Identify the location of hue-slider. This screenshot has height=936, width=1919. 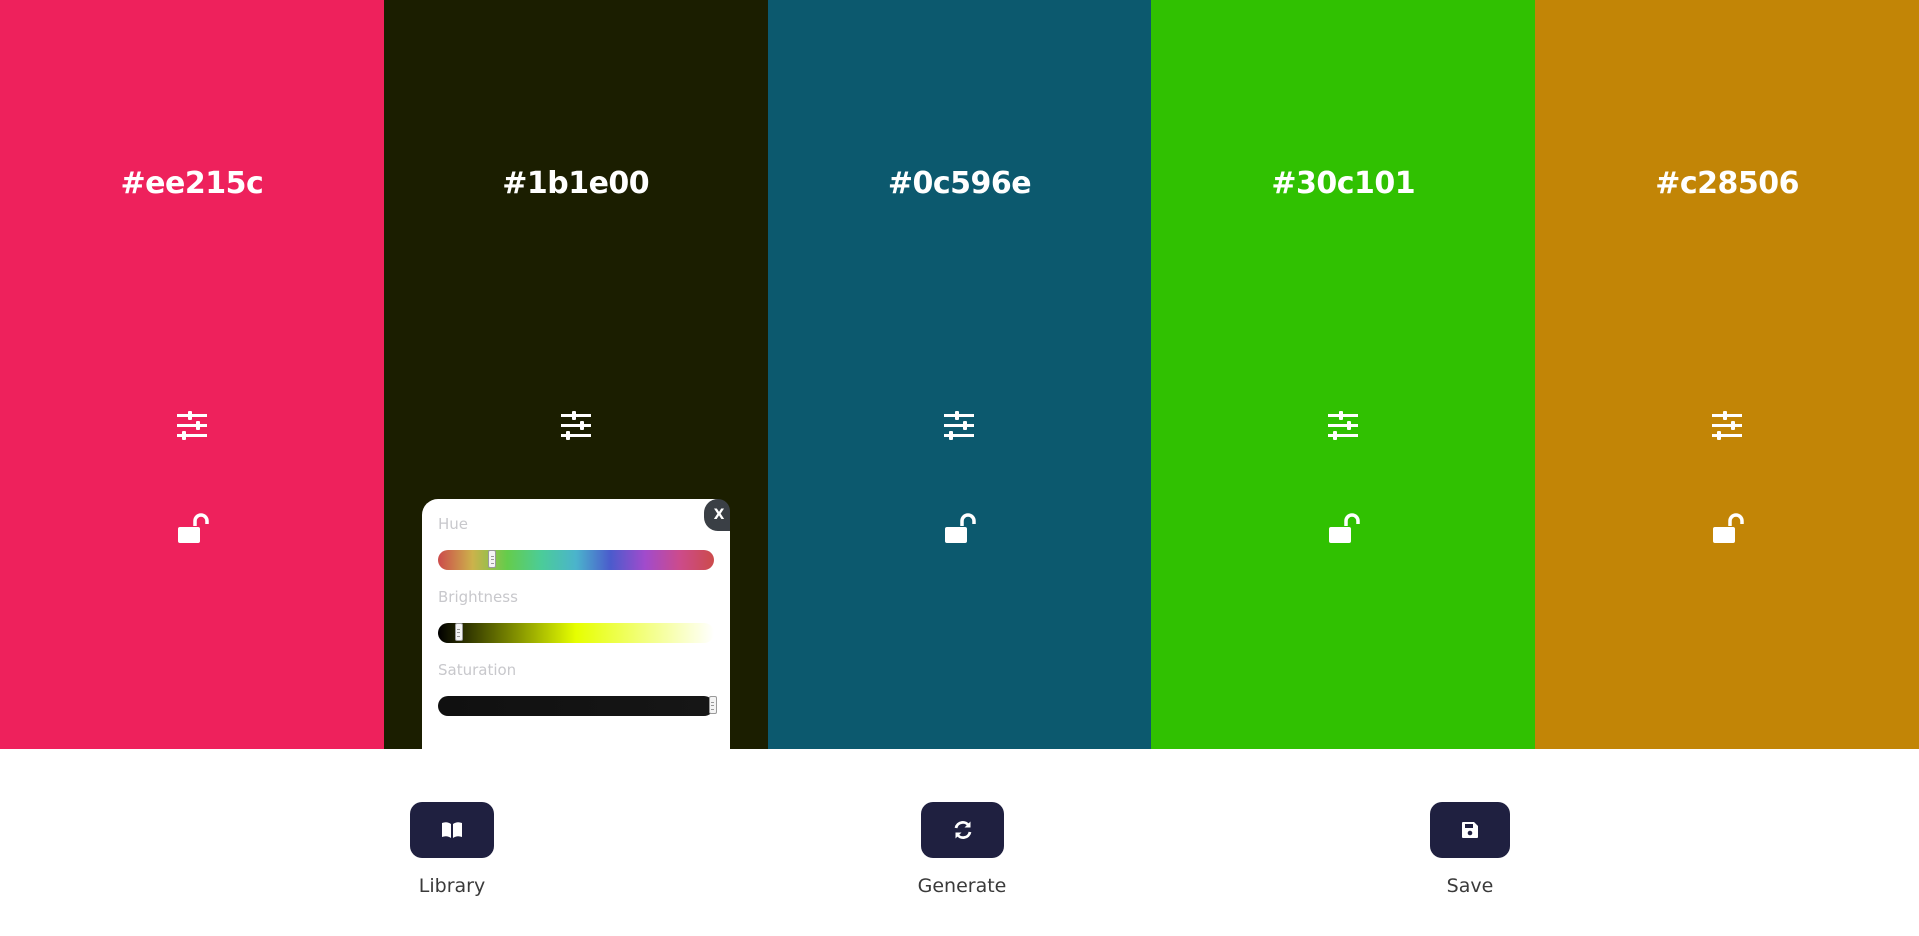
(576, 560).